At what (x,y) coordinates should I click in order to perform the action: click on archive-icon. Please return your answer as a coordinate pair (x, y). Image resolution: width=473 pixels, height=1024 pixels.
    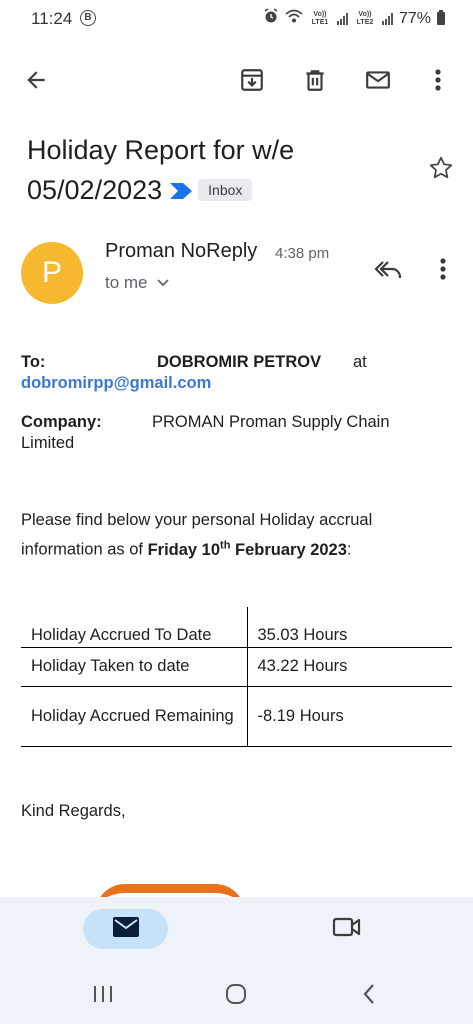
    Looking at the image, I should click on (252, 80).